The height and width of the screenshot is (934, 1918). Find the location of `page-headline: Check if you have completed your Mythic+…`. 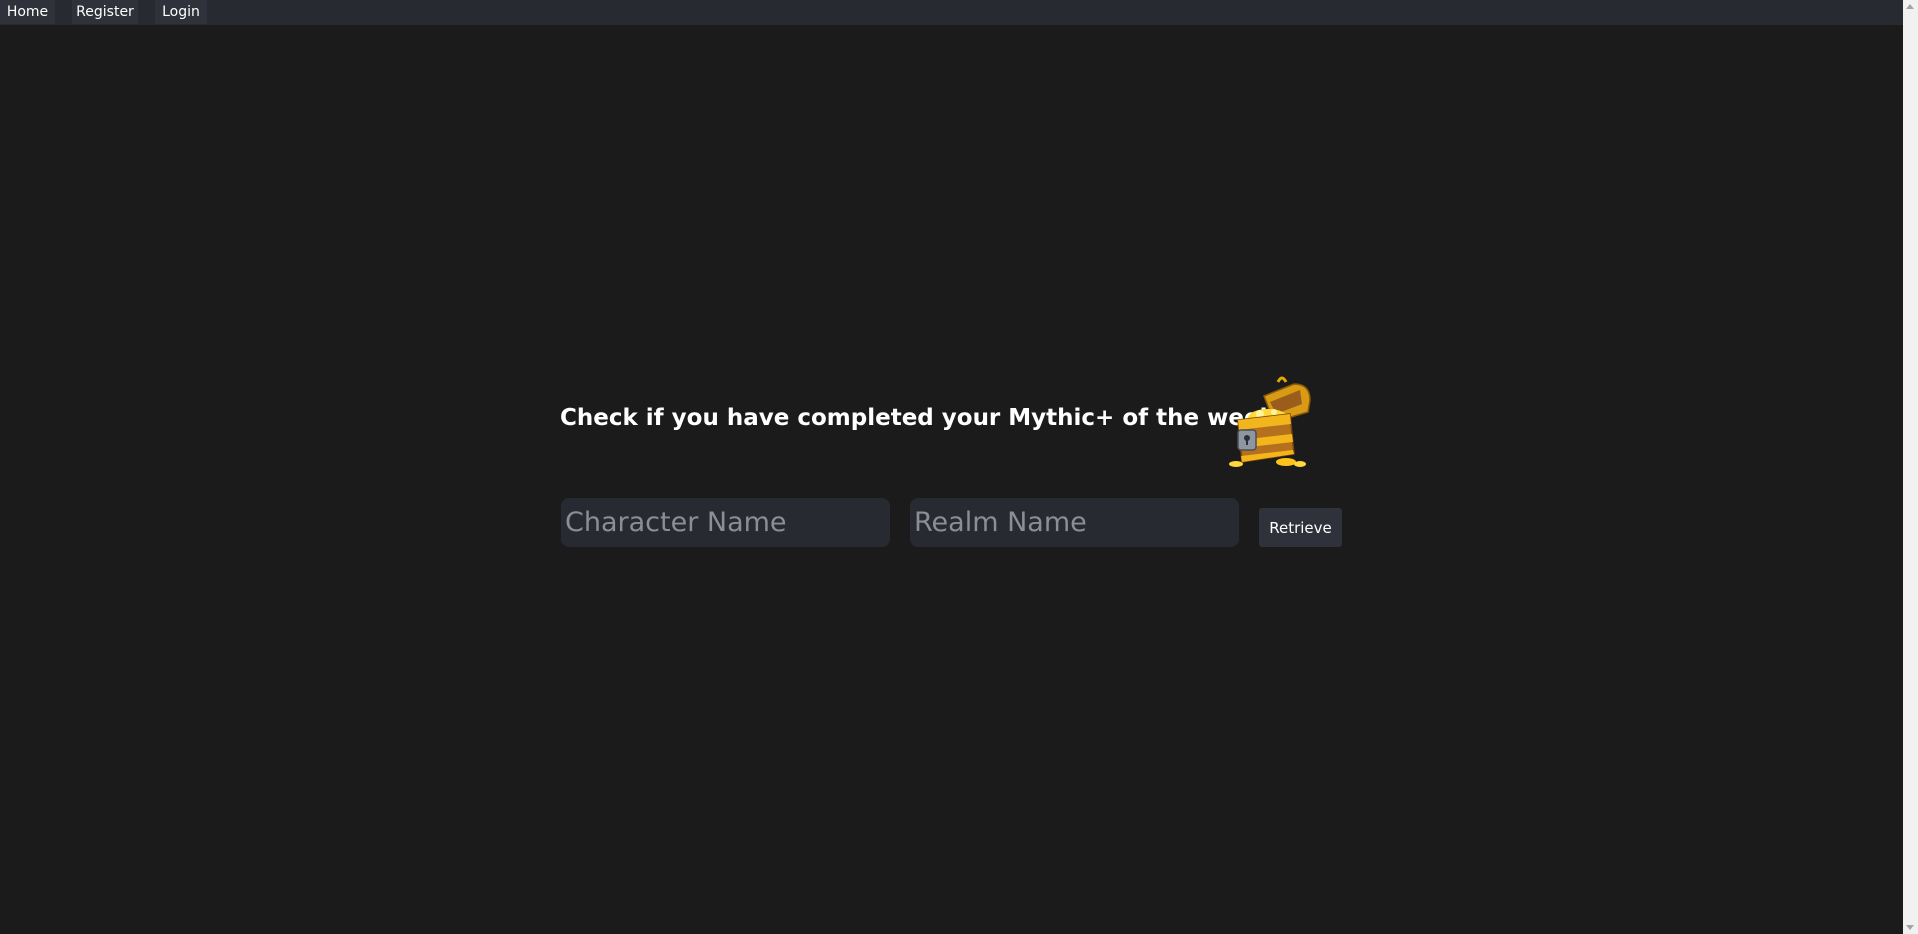

page-headline: Check if you have completed your Mythic+… is located at coordinates (923, 418).